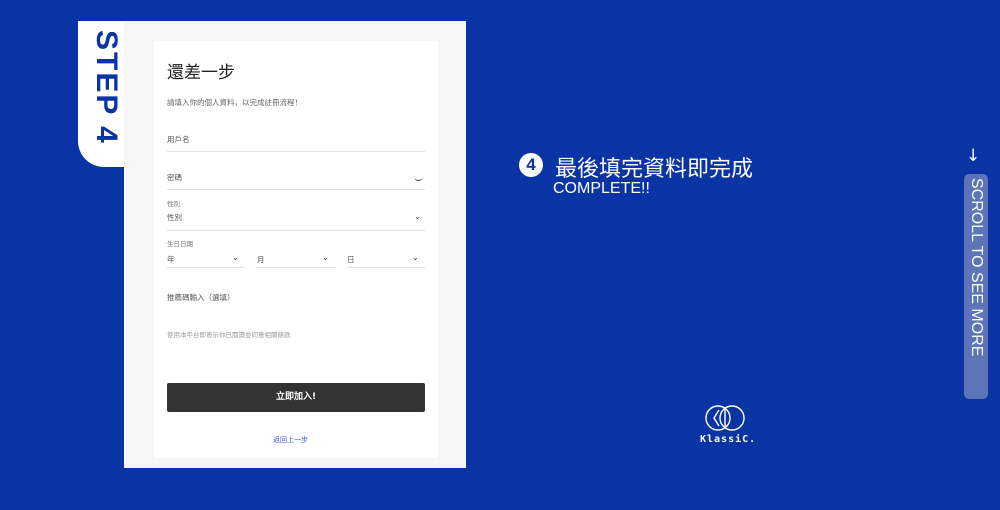  I want to click on form-title: 還差一步, so click(201, 73).